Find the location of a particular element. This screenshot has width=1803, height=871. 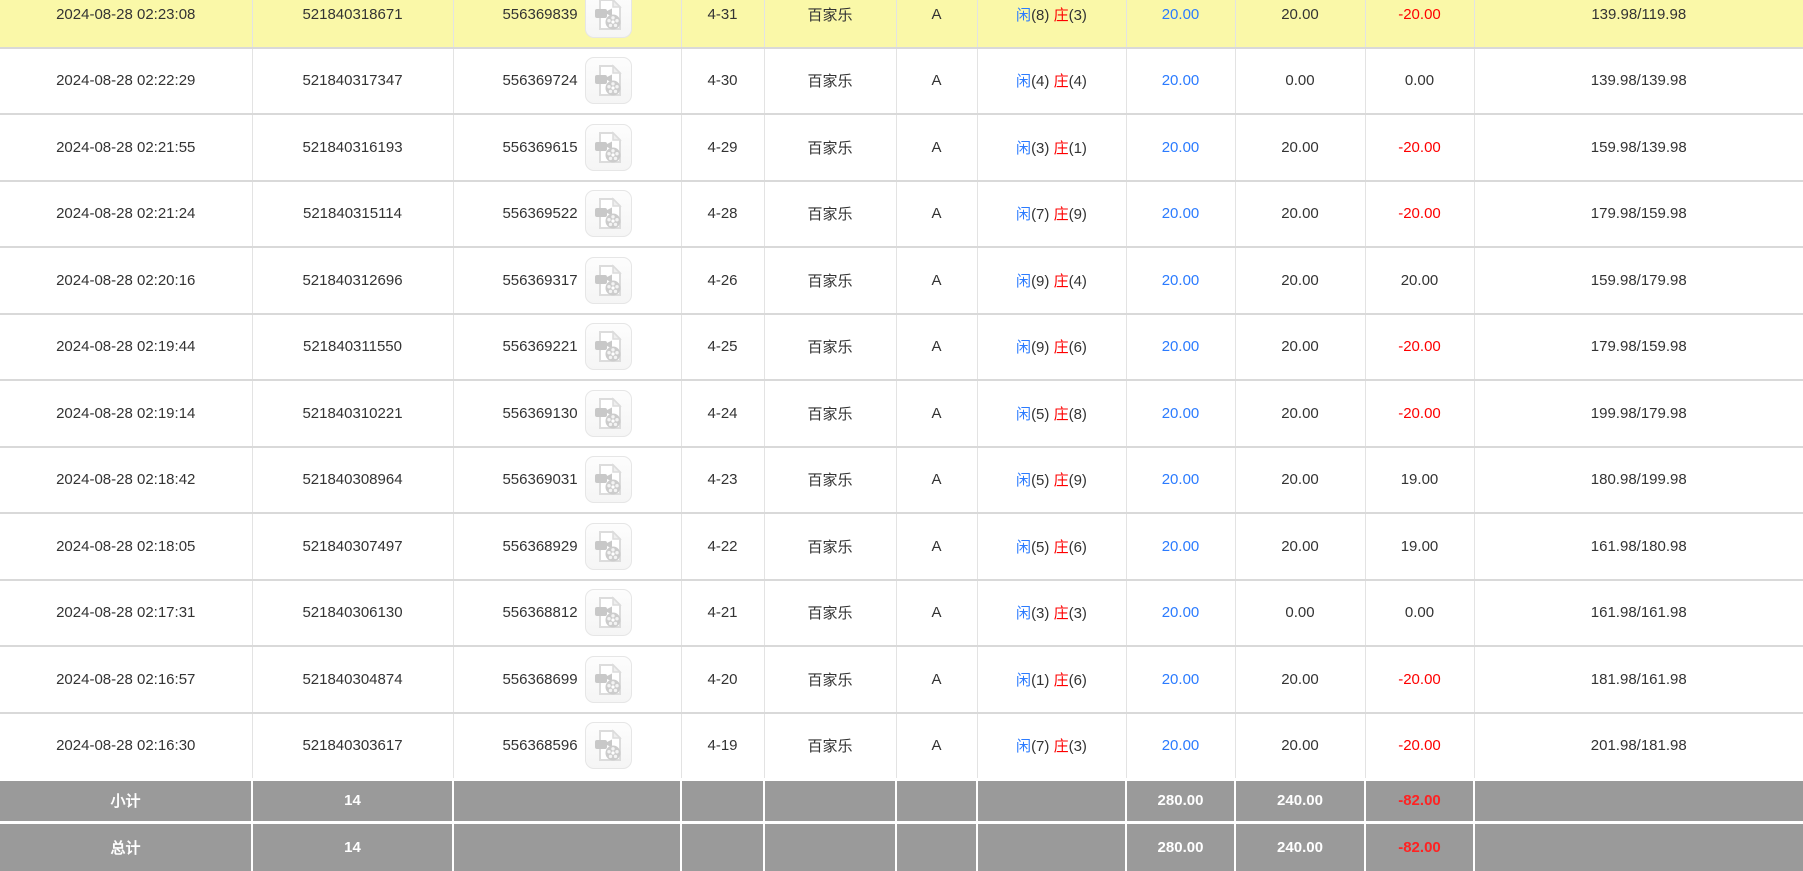

table-round: 4-24 is located at coordinates (722, 413).